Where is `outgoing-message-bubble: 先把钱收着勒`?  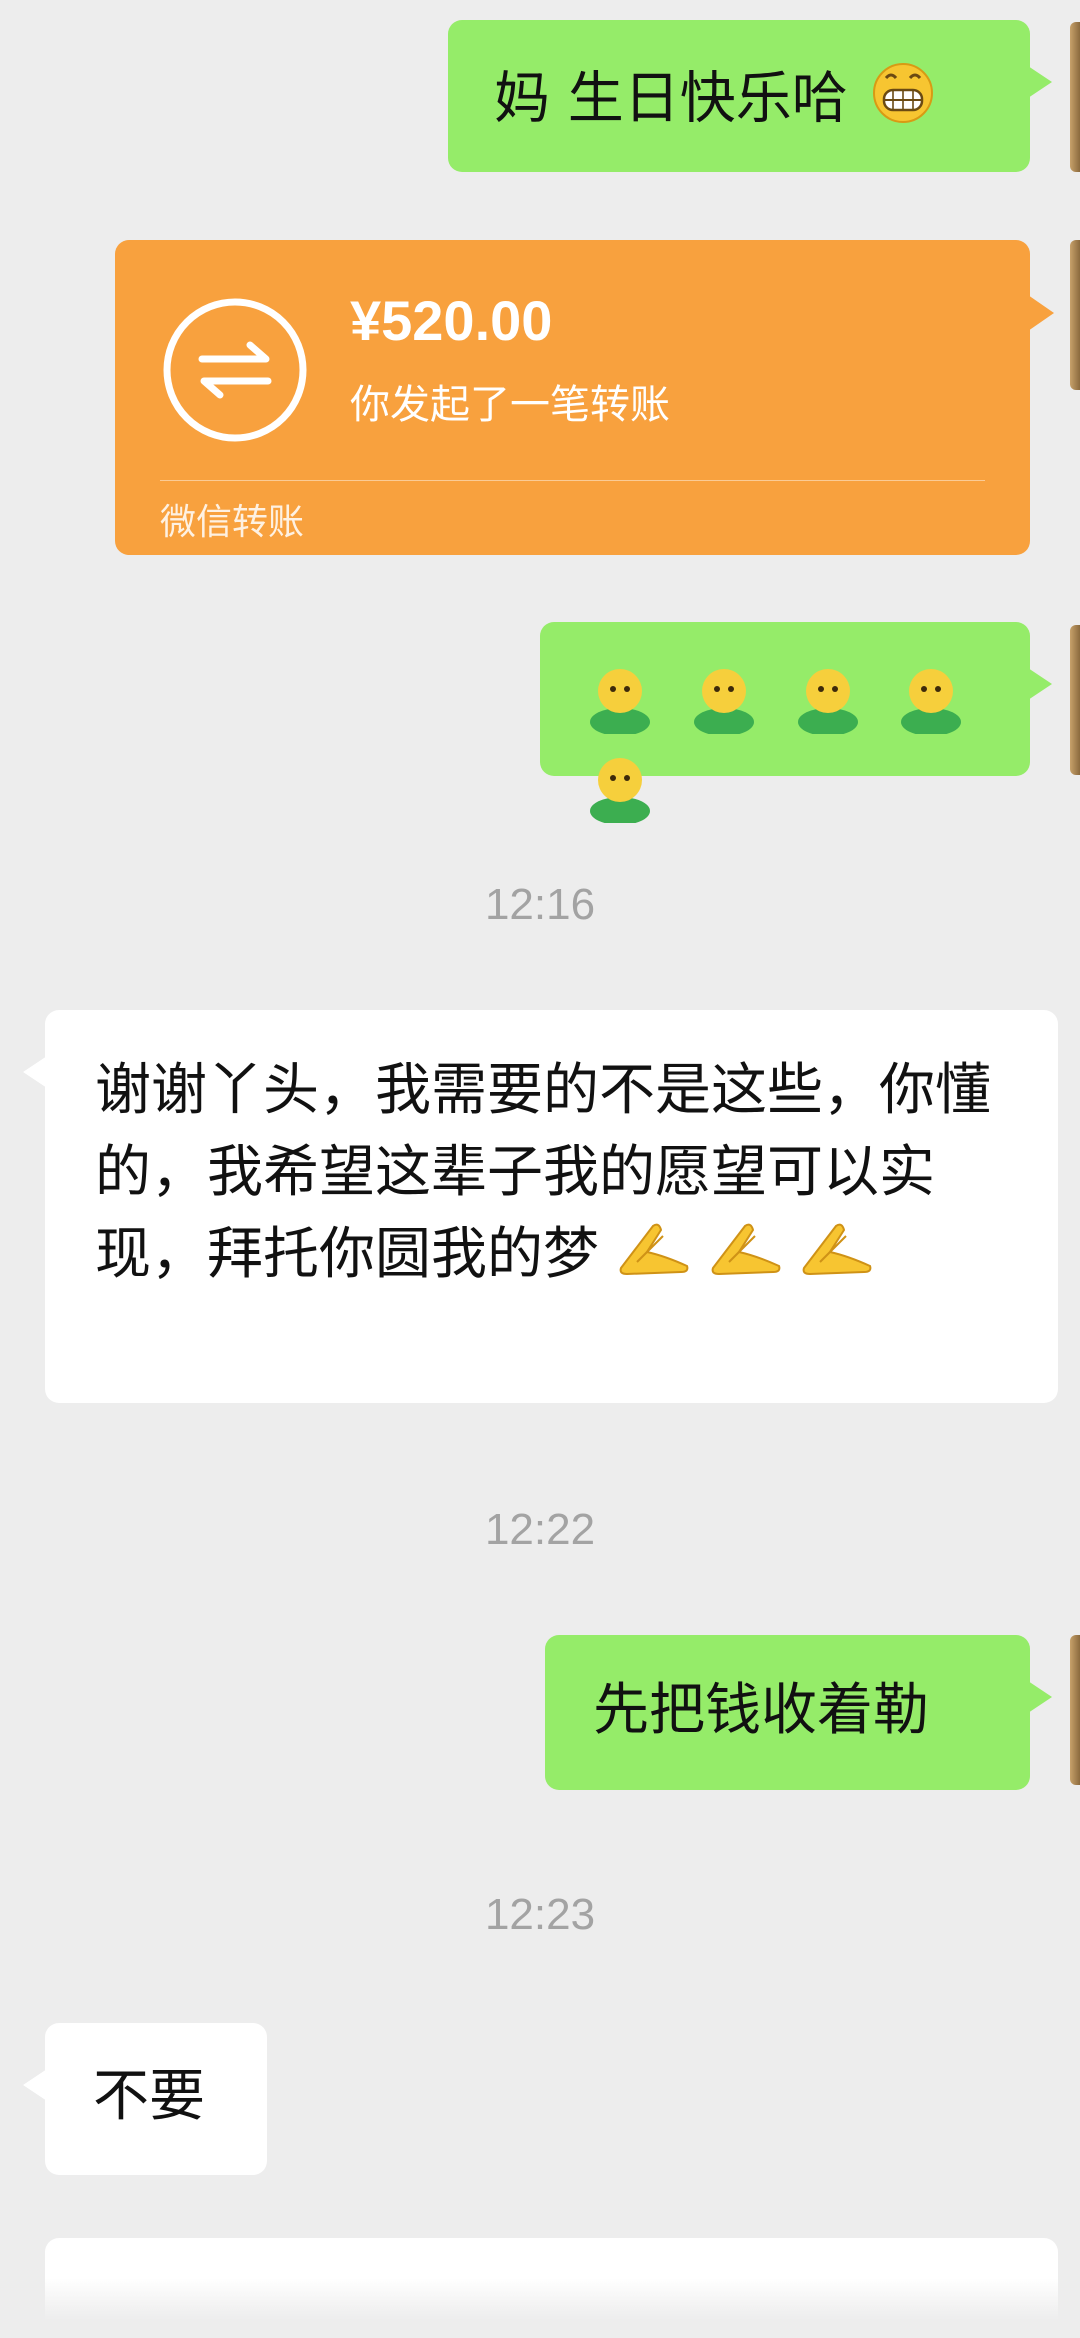
outgoing-message-bubble: 先把钱收着勒 is located at coordinates (798, 1712).